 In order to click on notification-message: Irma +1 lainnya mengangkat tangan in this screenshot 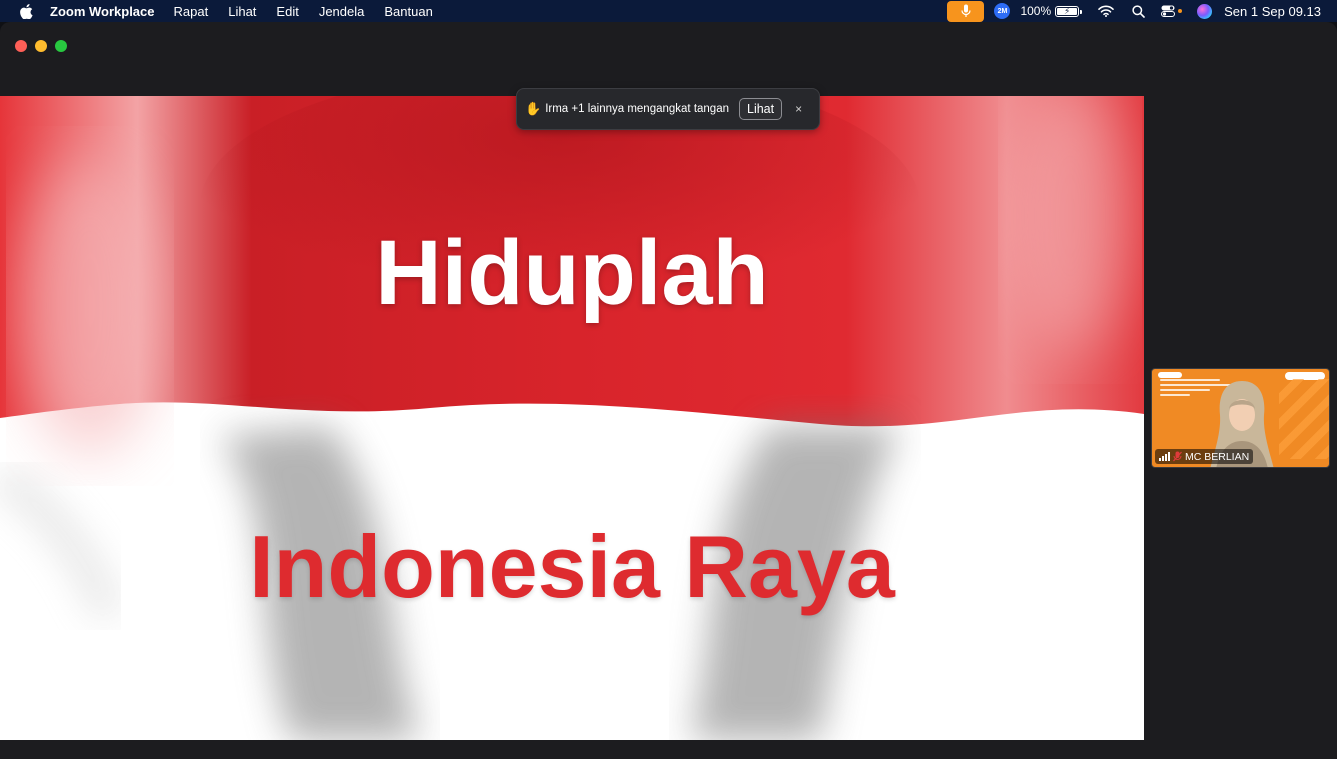, I will do `click(637, 109)`.